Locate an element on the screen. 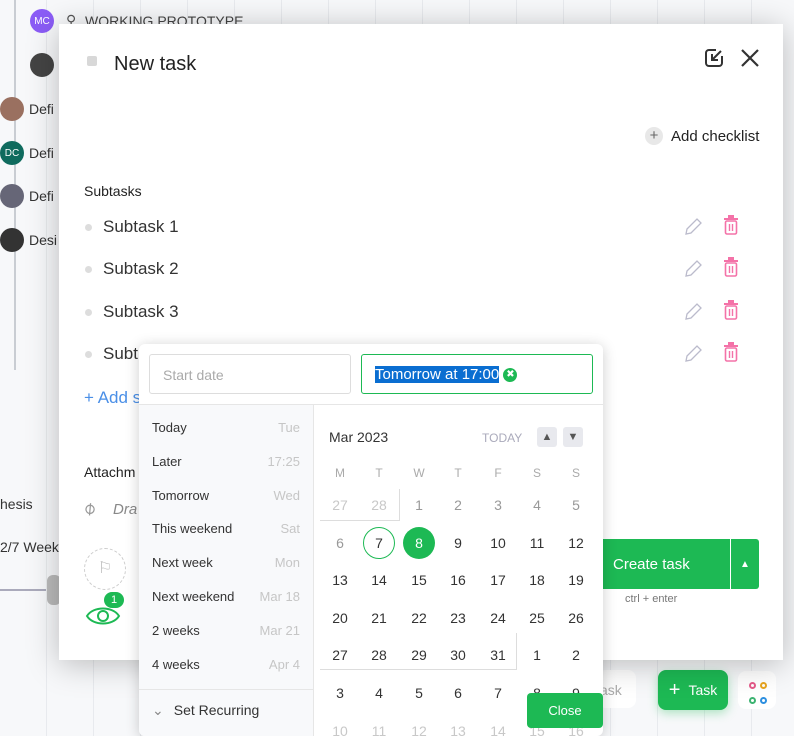 The height and width of the screenshot is (736, 794). caret-up-icon: ▲ is located at coordinates (744, 564).